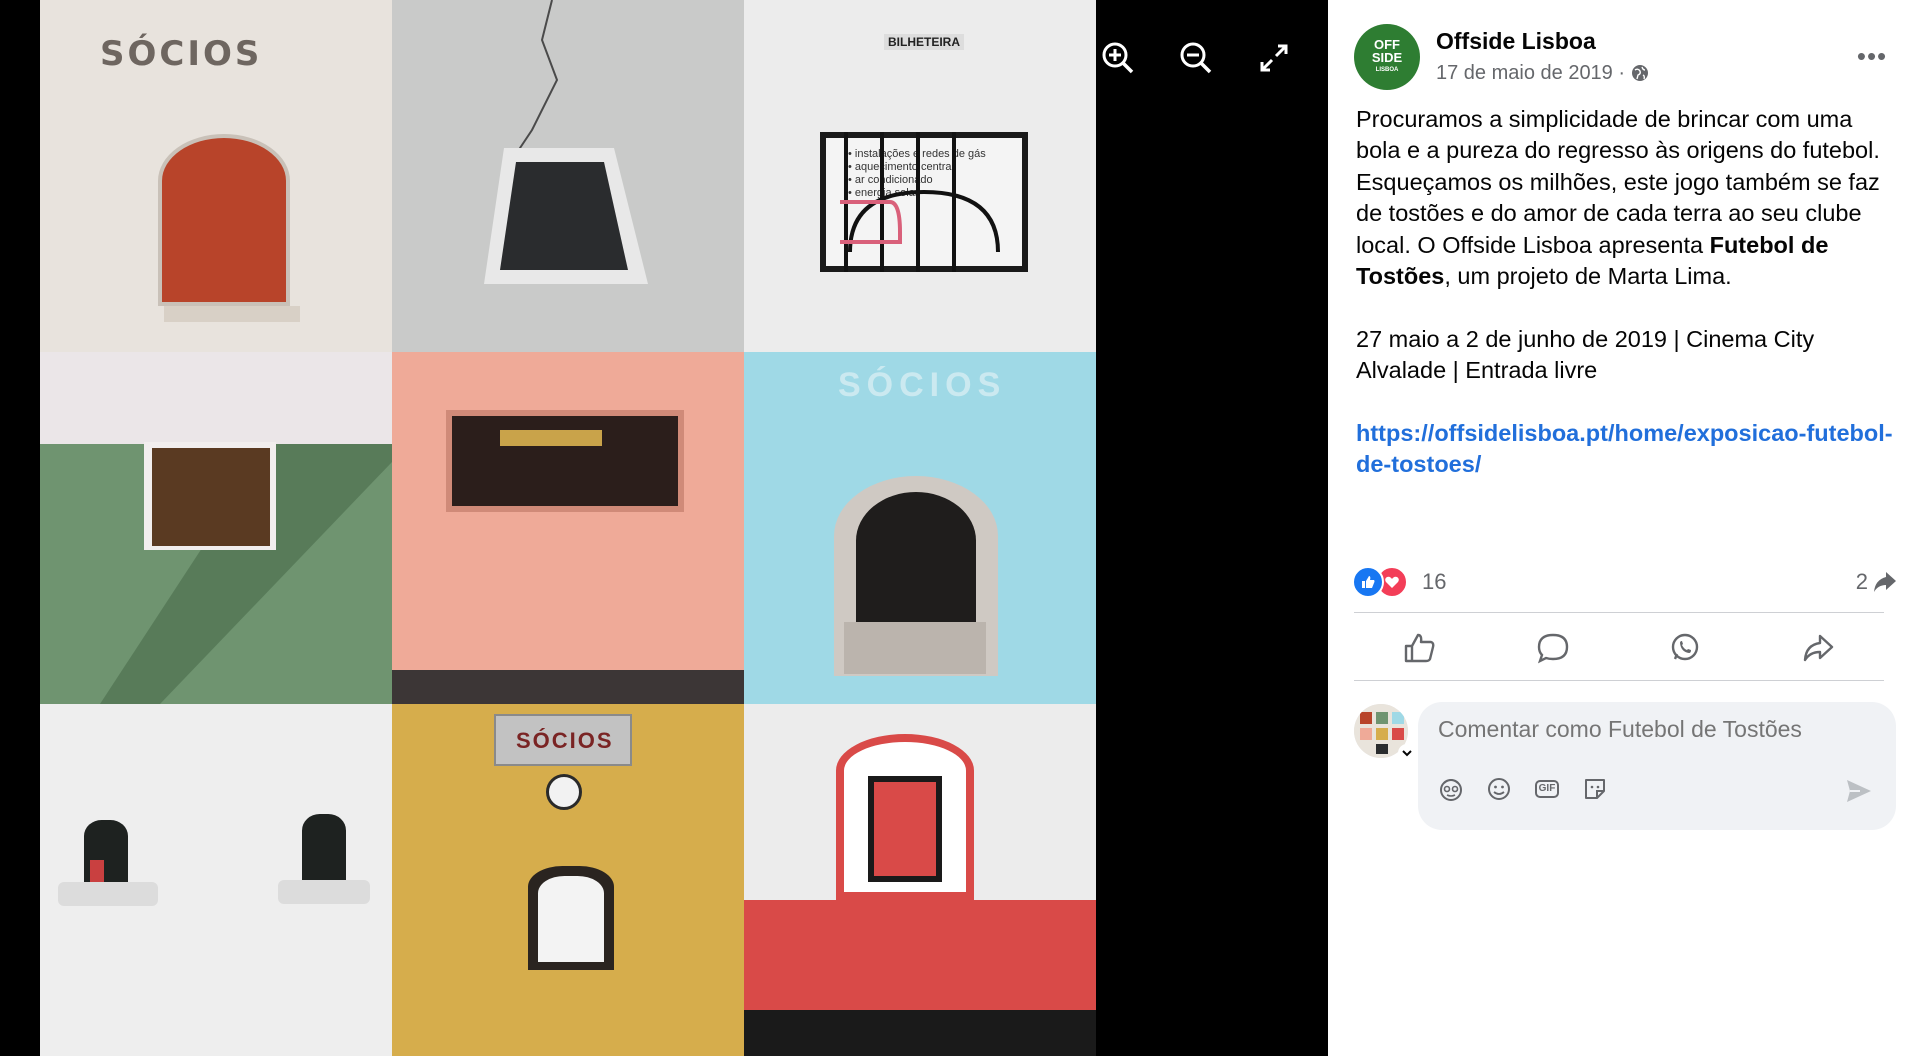 This screenshot has height=1056, width=1920. I want to click on comment-input, so click(1653, 729).